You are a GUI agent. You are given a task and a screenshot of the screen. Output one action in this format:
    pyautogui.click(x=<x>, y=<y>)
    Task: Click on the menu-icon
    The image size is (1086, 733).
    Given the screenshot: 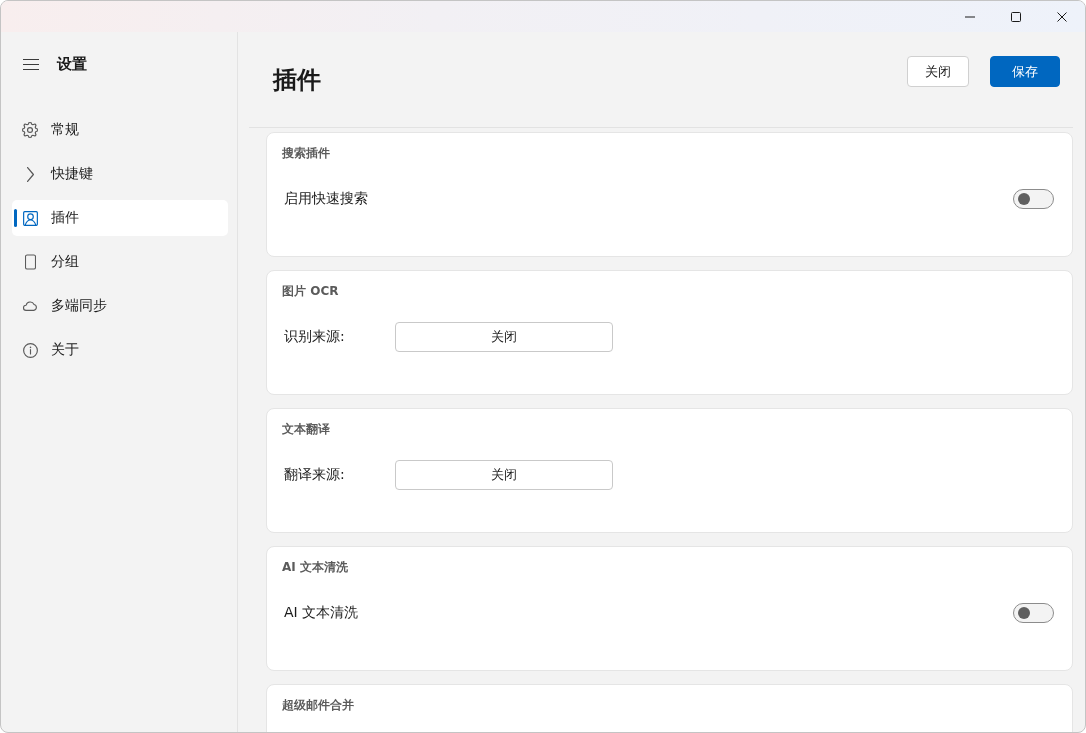 What is the action you would take?
    pyautogui.click(x=31, y=64)
    